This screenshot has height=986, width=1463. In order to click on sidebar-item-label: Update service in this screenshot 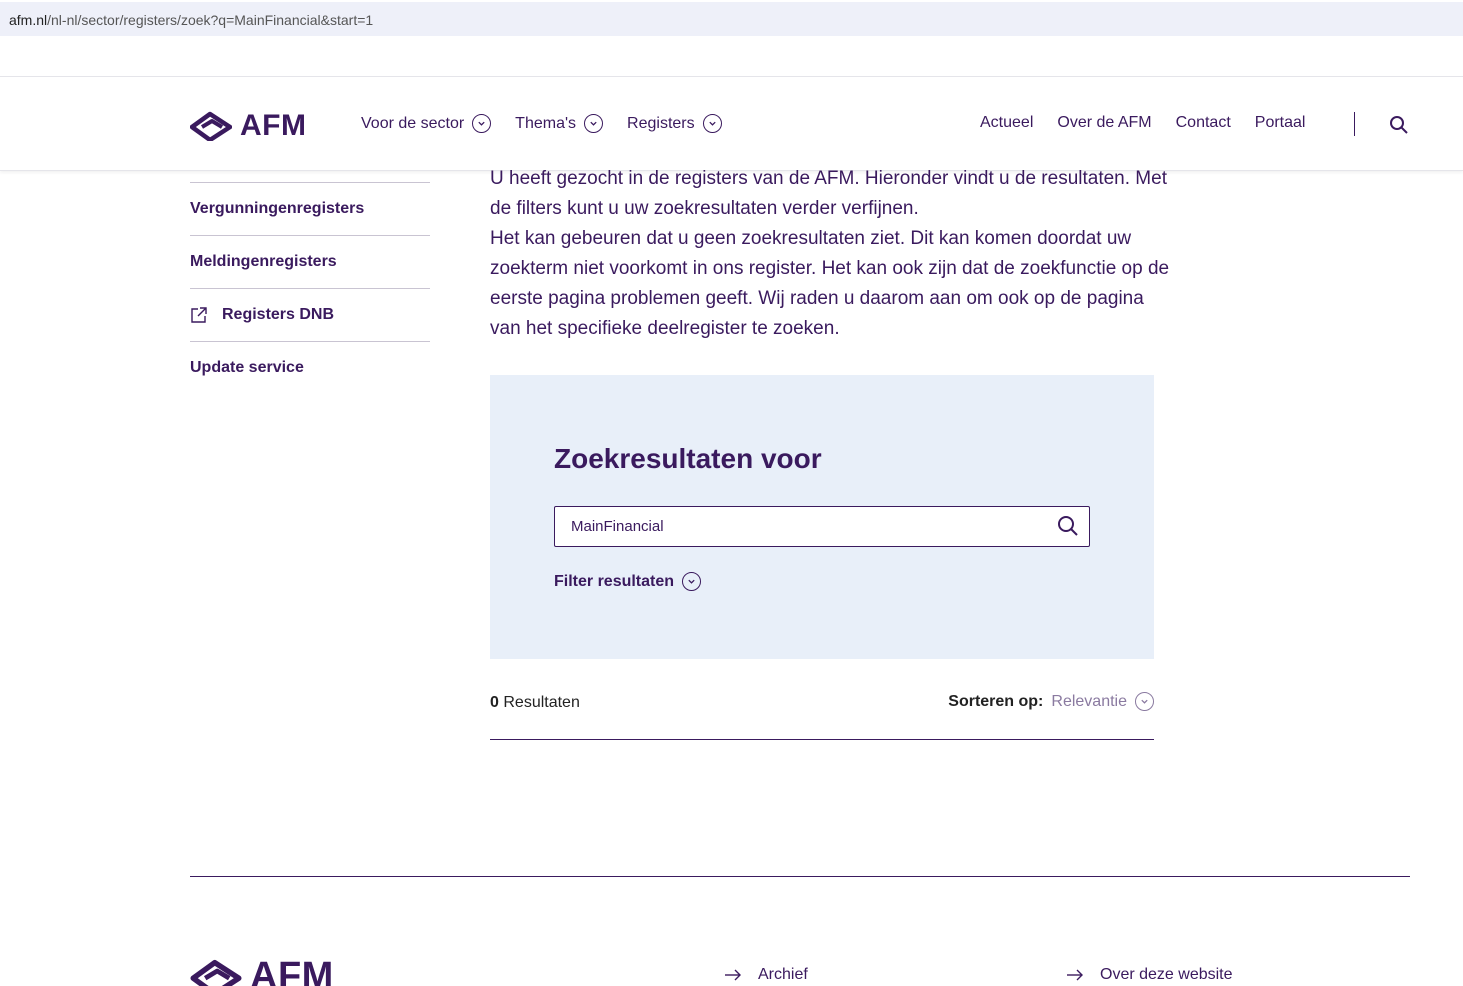, I will do `click(247, 367)`.